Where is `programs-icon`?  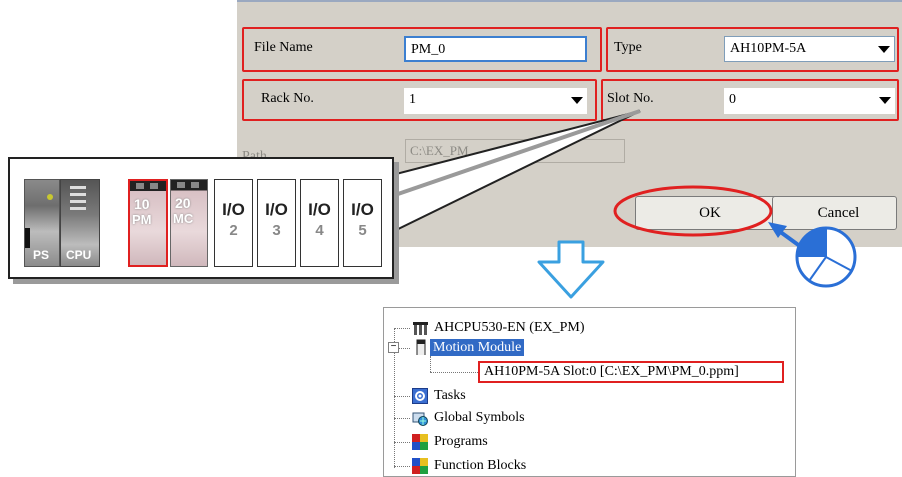 programs-icon is located at coordinates (420, 442).